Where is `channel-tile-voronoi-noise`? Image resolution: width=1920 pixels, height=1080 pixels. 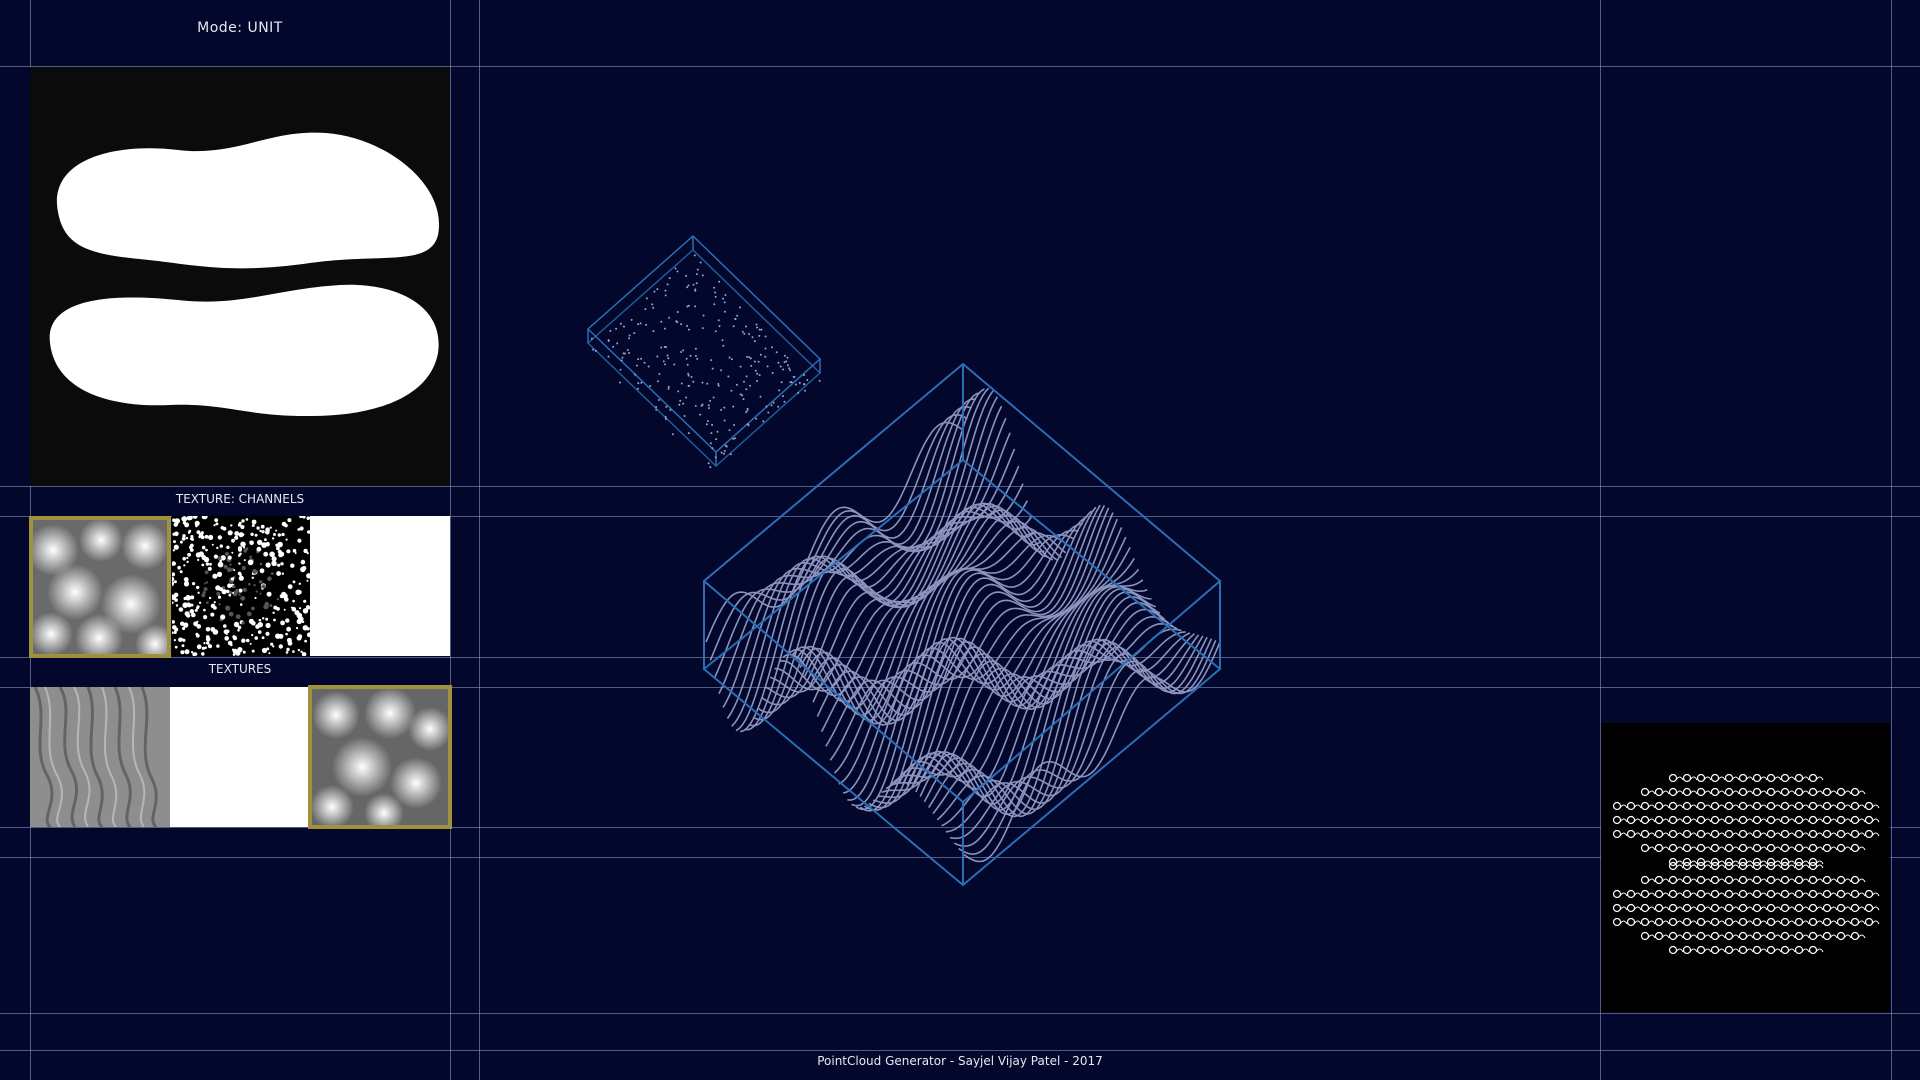
channel-tile-voronoi-noise is located at coordinates (241, 586).